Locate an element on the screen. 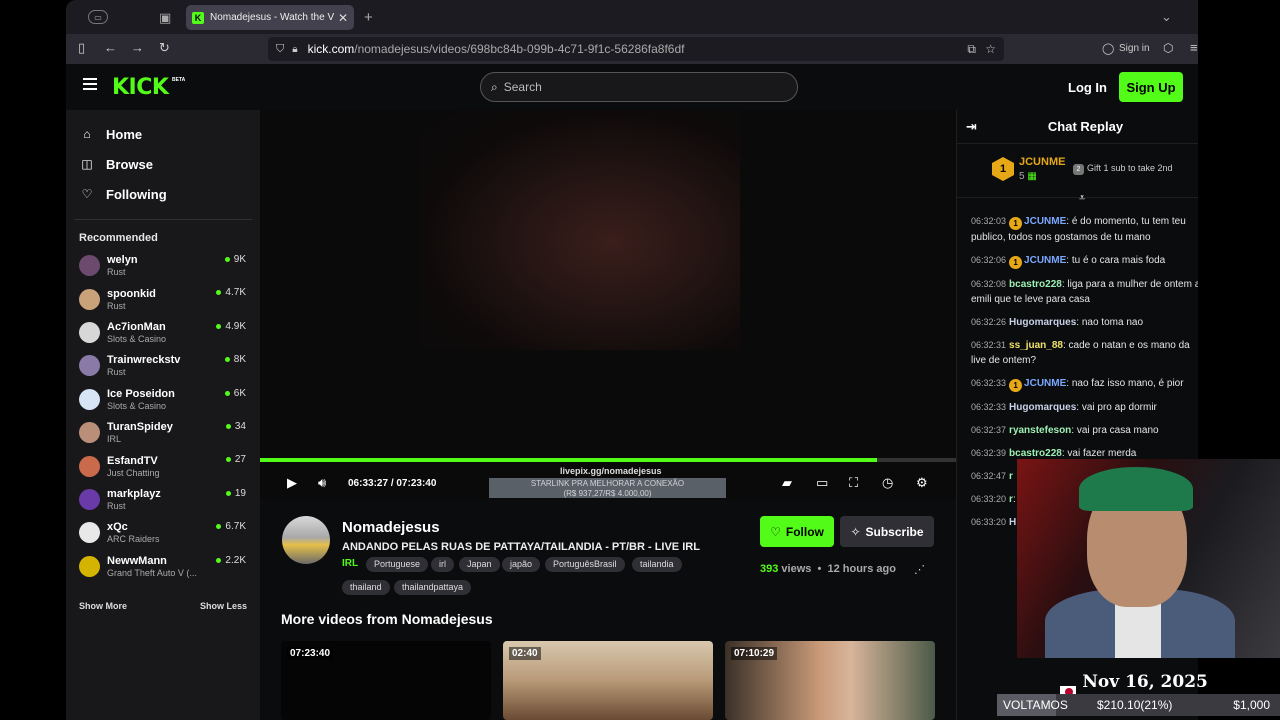 Image resolution: width=1280 pixels, height=720 pixels. settings-gear-icon: ⚙ is located at coordinates (922, 483).